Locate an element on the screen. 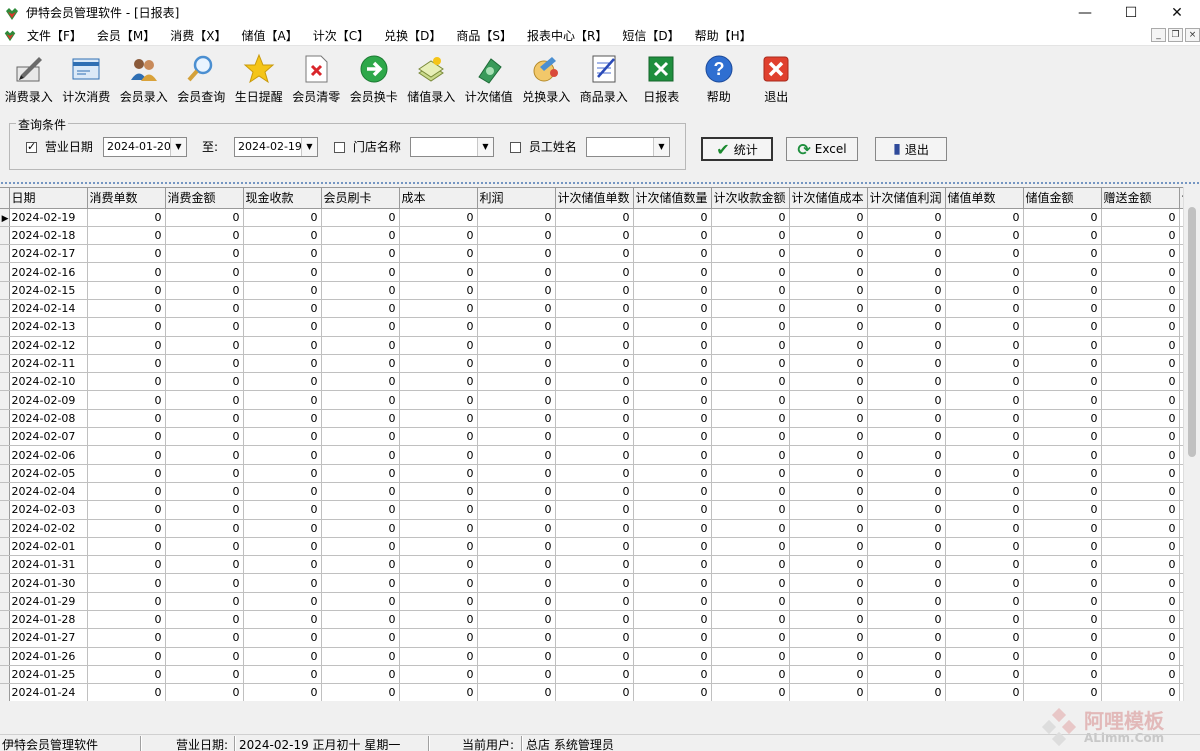  menu-exchange: 兑换【D】 is located at coordinates (414, 35).